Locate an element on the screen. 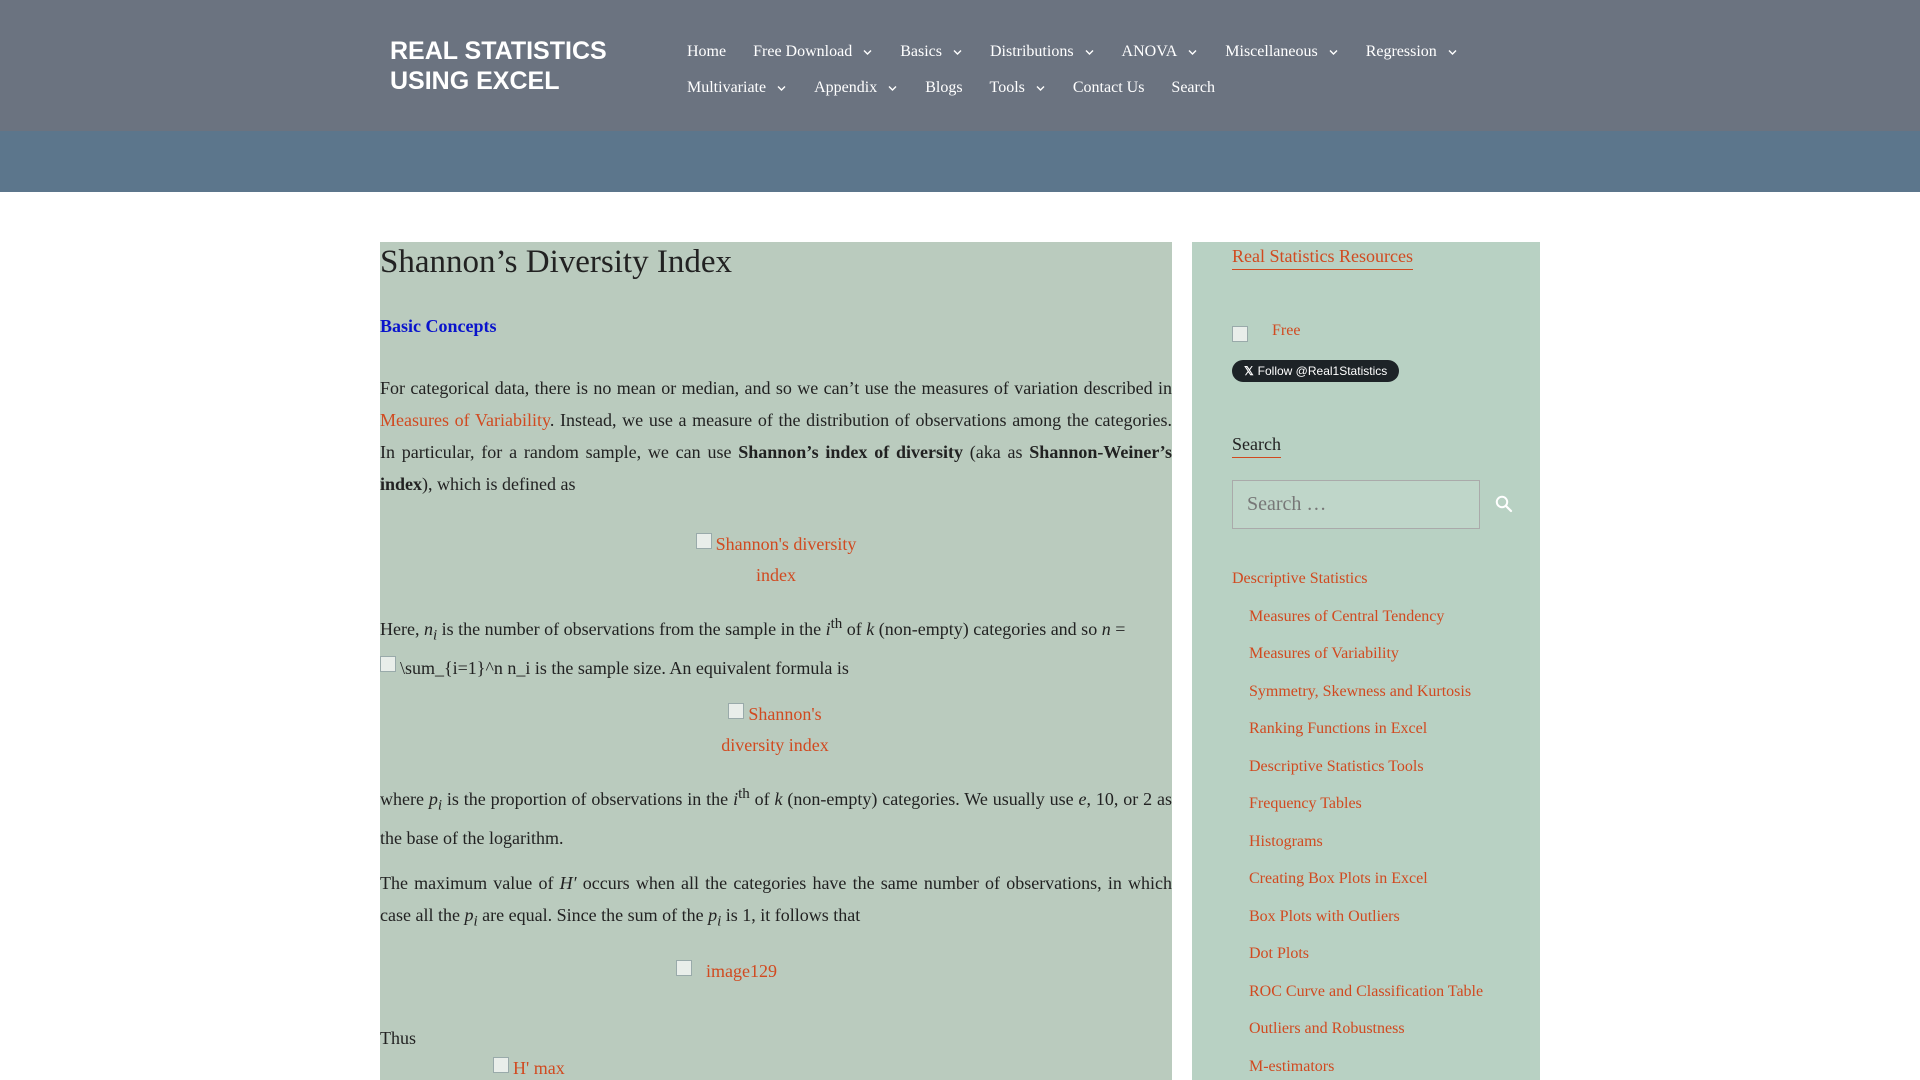 The width and height of the screenshot is (1920, 1080). sidebar-item-measures-of-central-tendency: Measures of Central Tendency is located at coordinates (1382, 625).